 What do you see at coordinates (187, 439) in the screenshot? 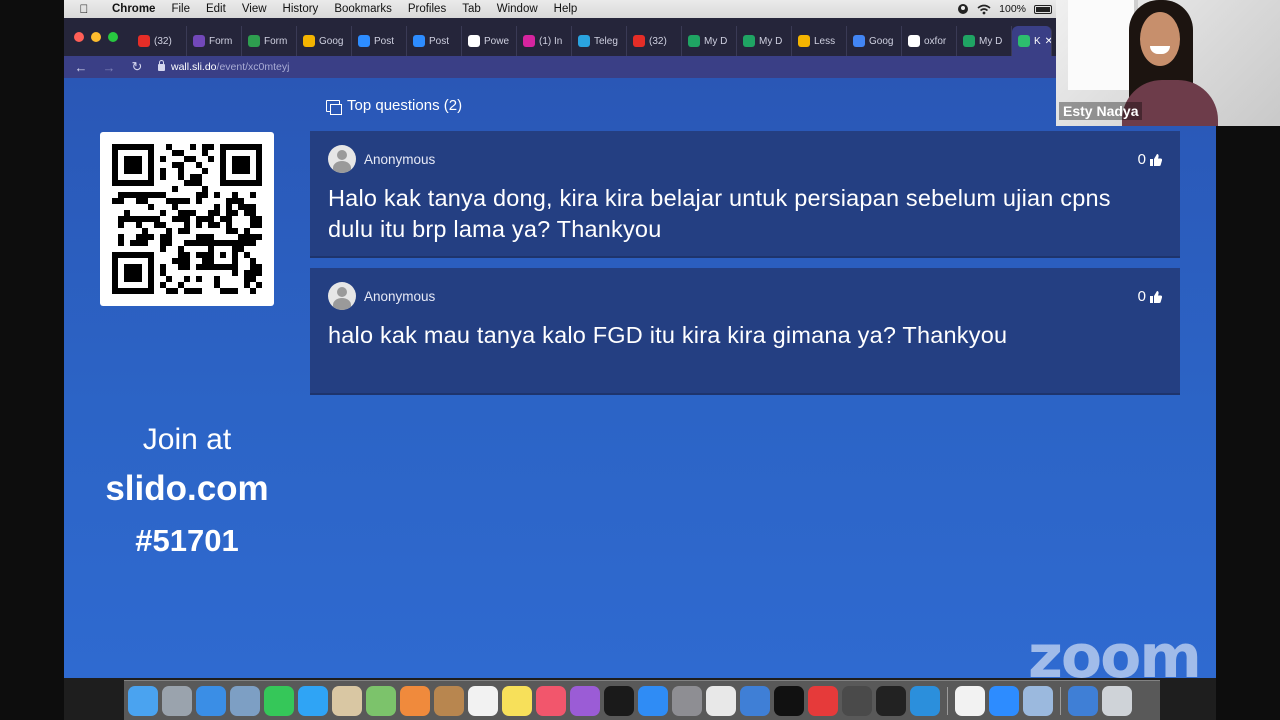
I see `join-label: Join at` at bounding box center [187, 439].